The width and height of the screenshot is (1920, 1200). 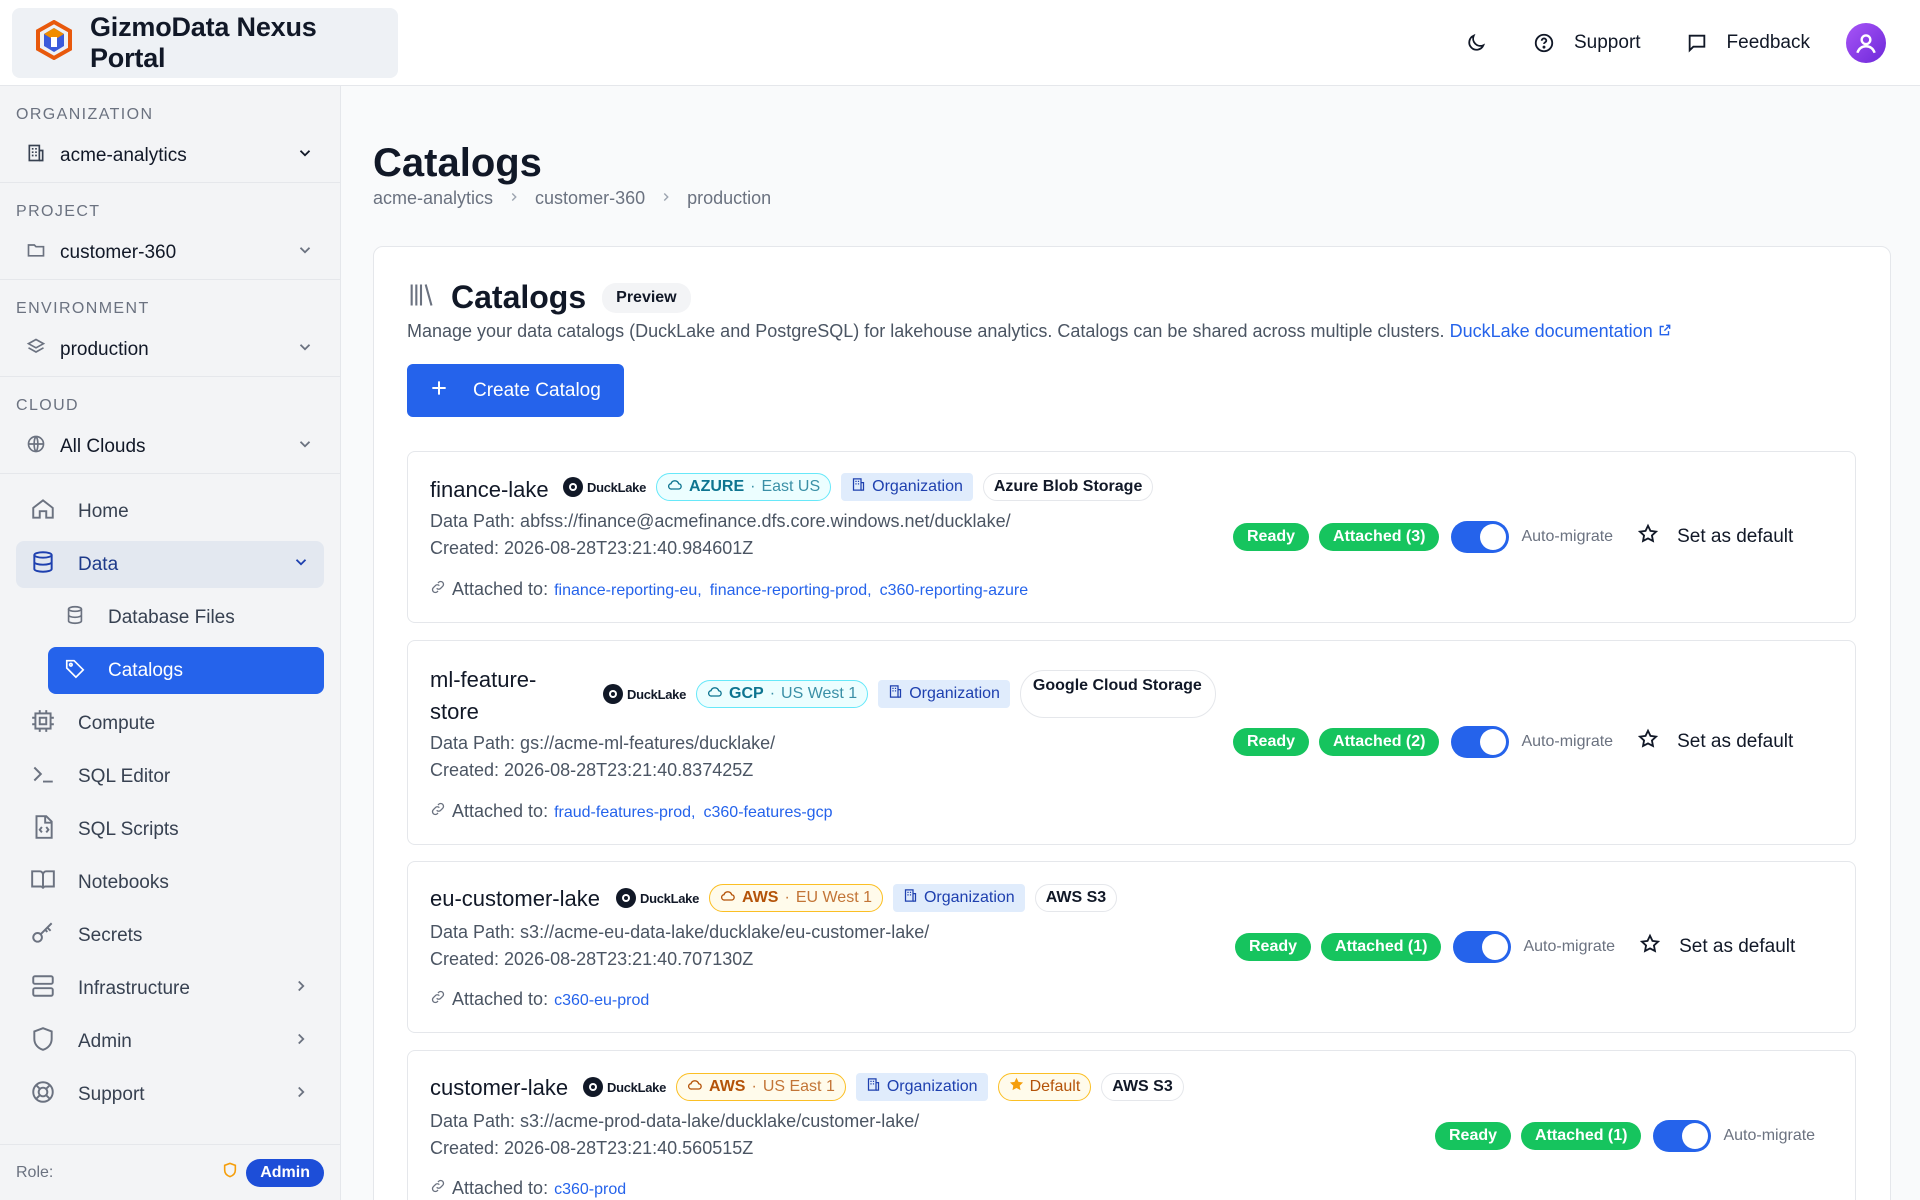 I want to click on sidebar-item-compute: Compute, so click(x=170, y=723).